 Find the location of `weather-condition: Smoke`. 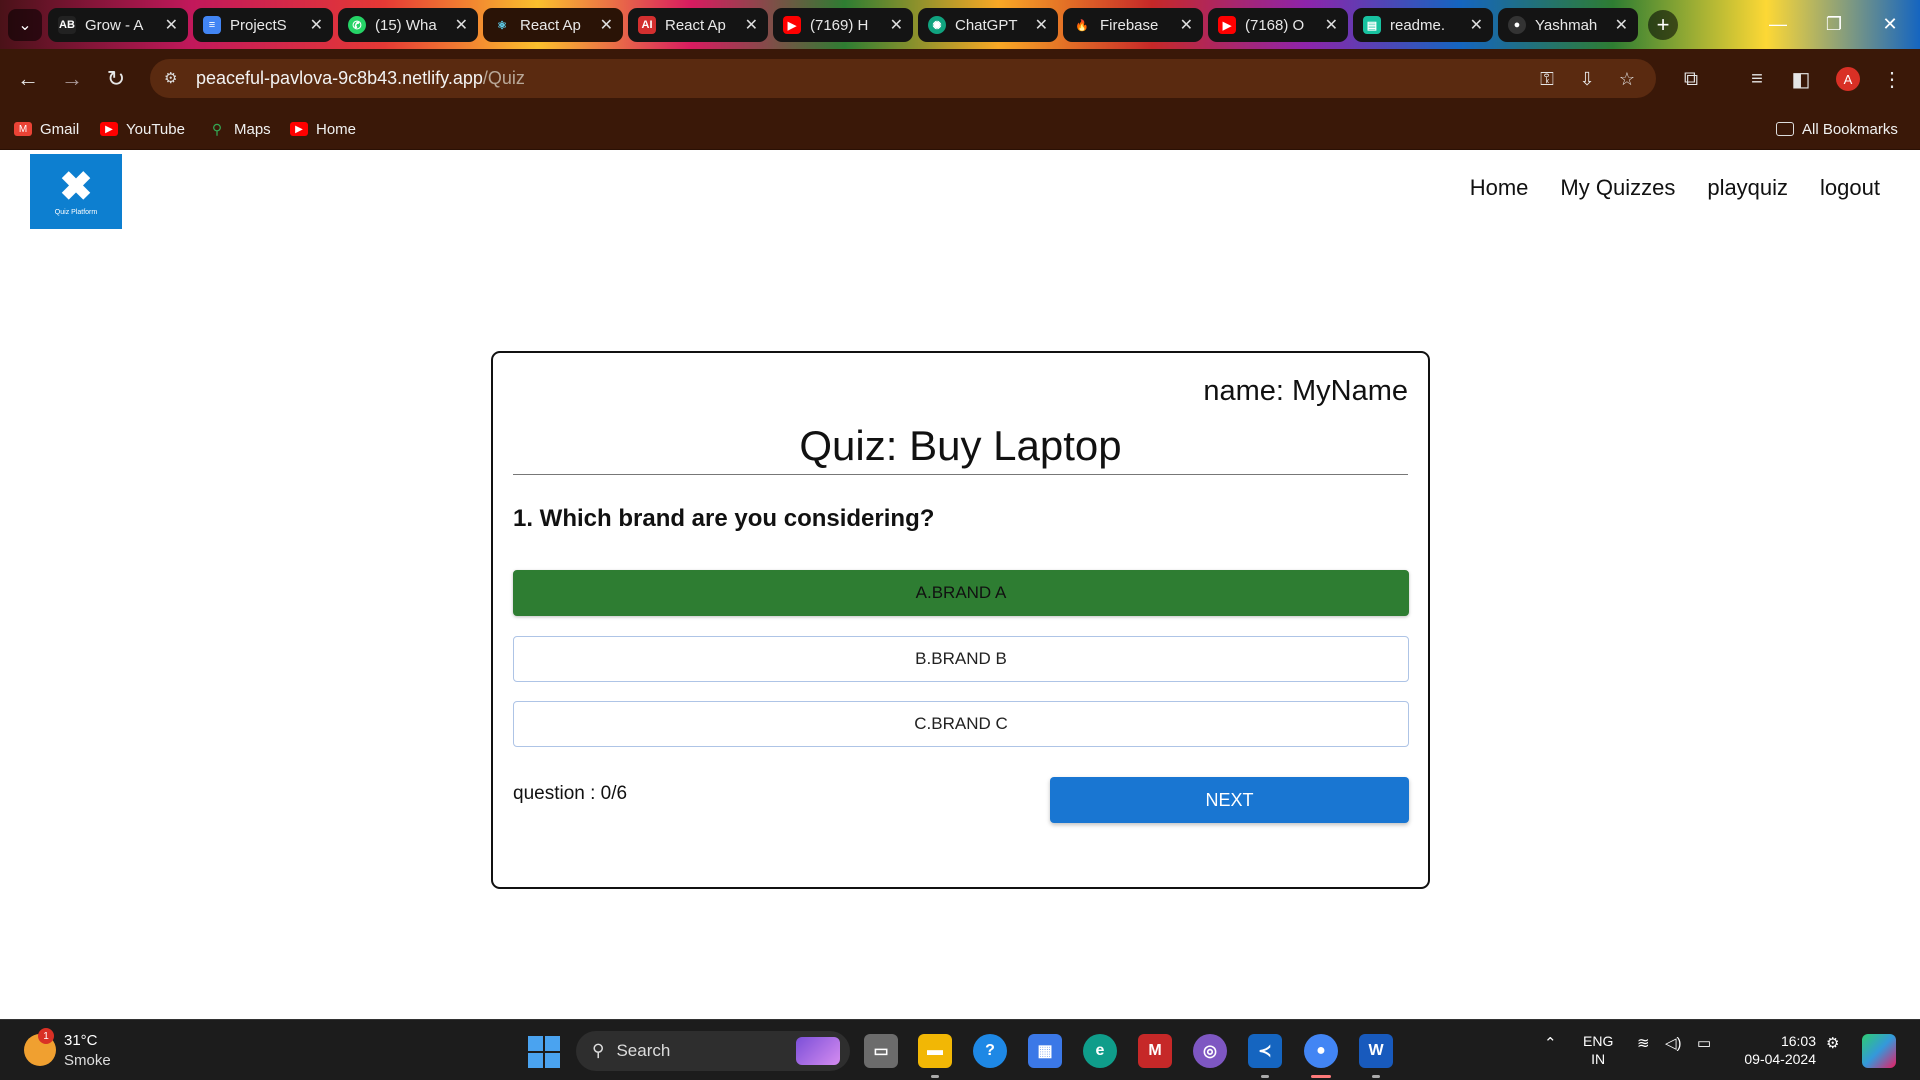

weather-condition: Smoke is located at coordinates (87, 1060).